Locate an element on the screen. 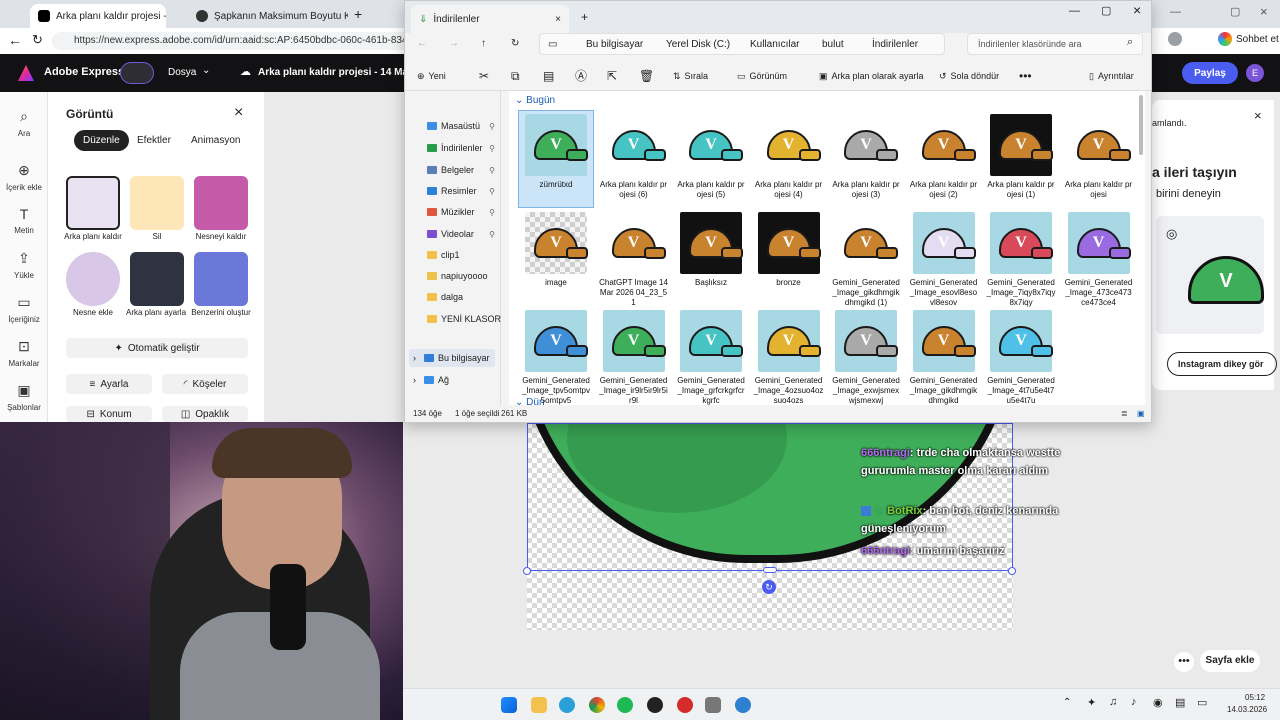  add-page-button: Sayfa ekle is located at coordinates (1230, 661).